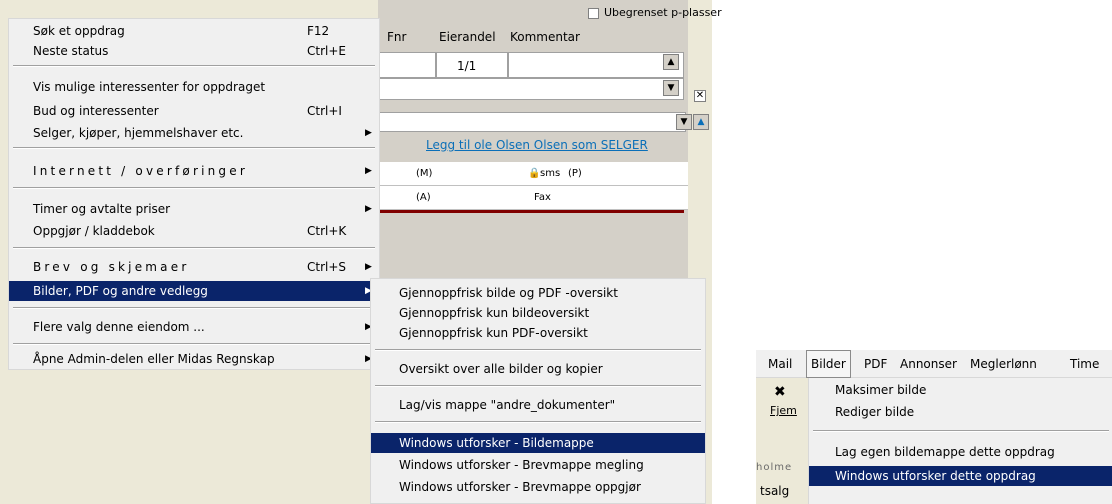  I want to click on menu-item-internett: Internett / overføringer ▶, so click(194, 171).